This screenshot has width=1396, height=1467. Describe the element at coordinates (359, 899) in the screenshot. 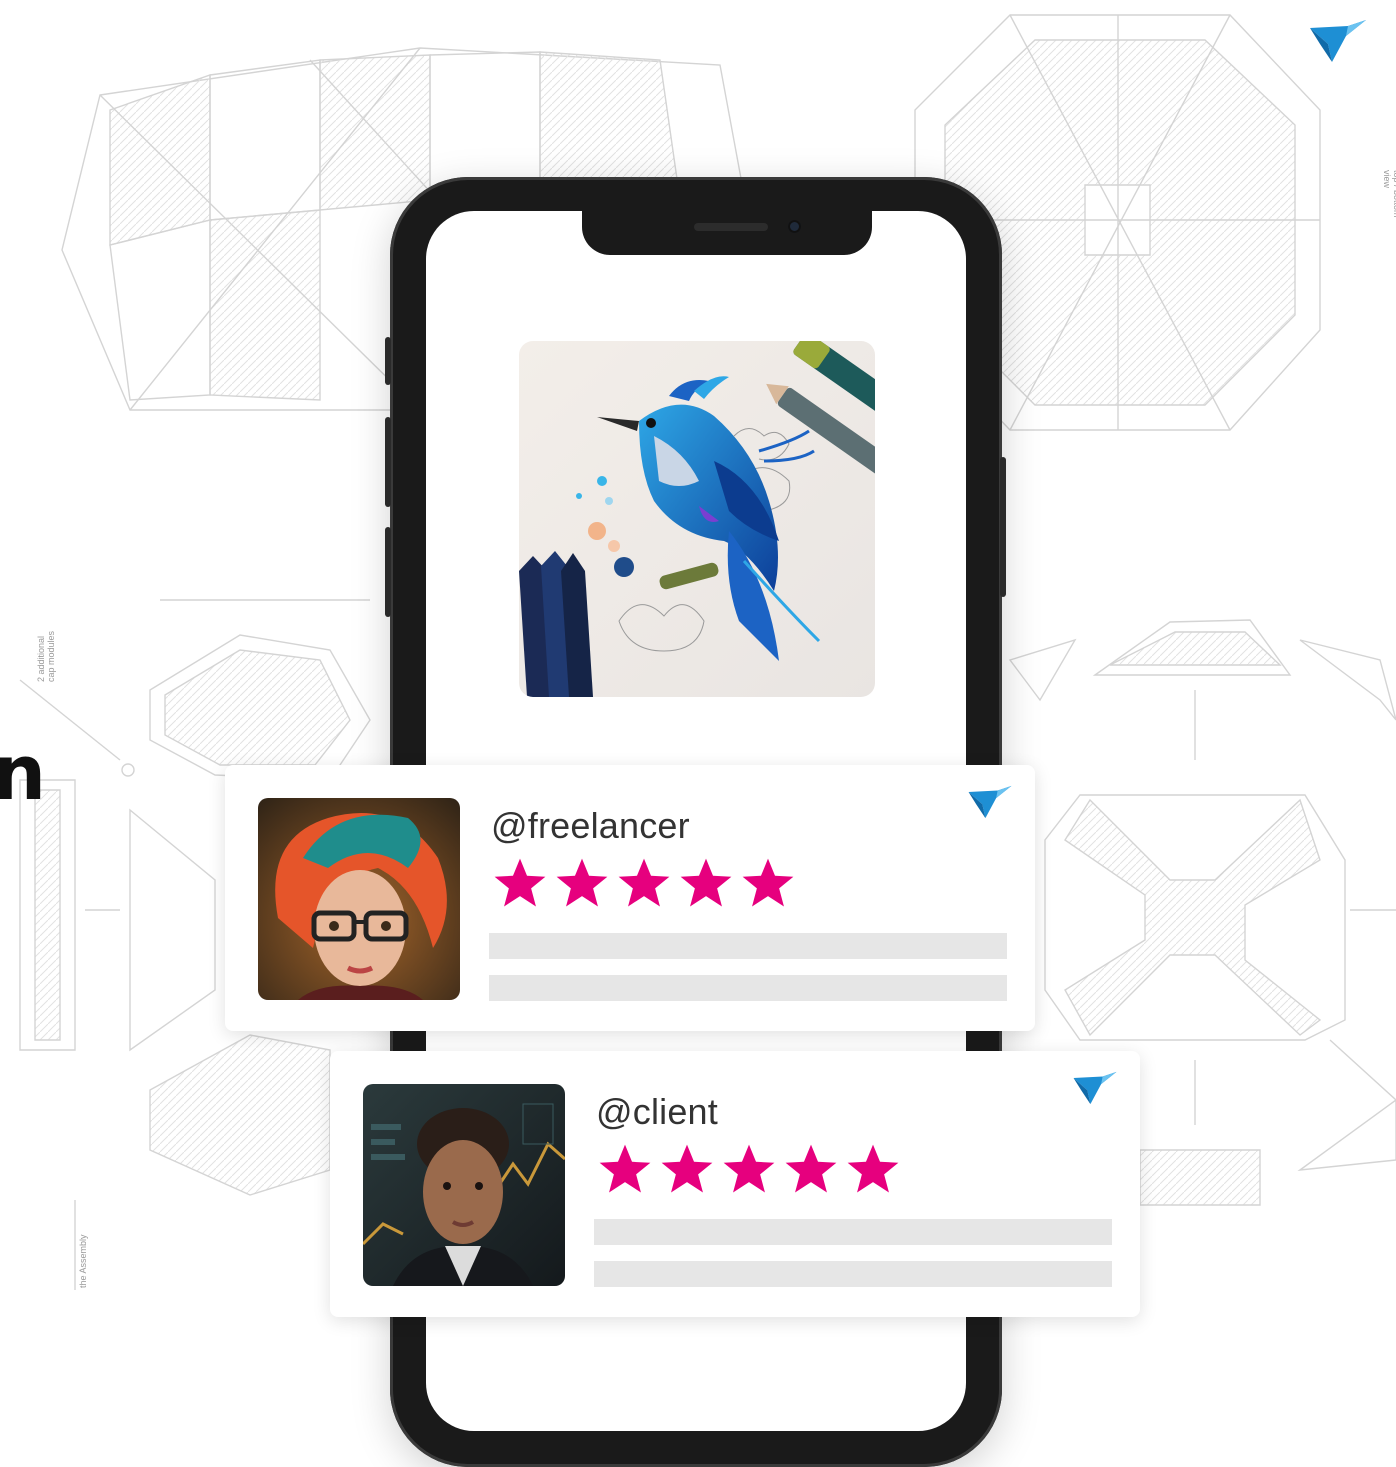

I see `freelancer-avatar-image` at that location.